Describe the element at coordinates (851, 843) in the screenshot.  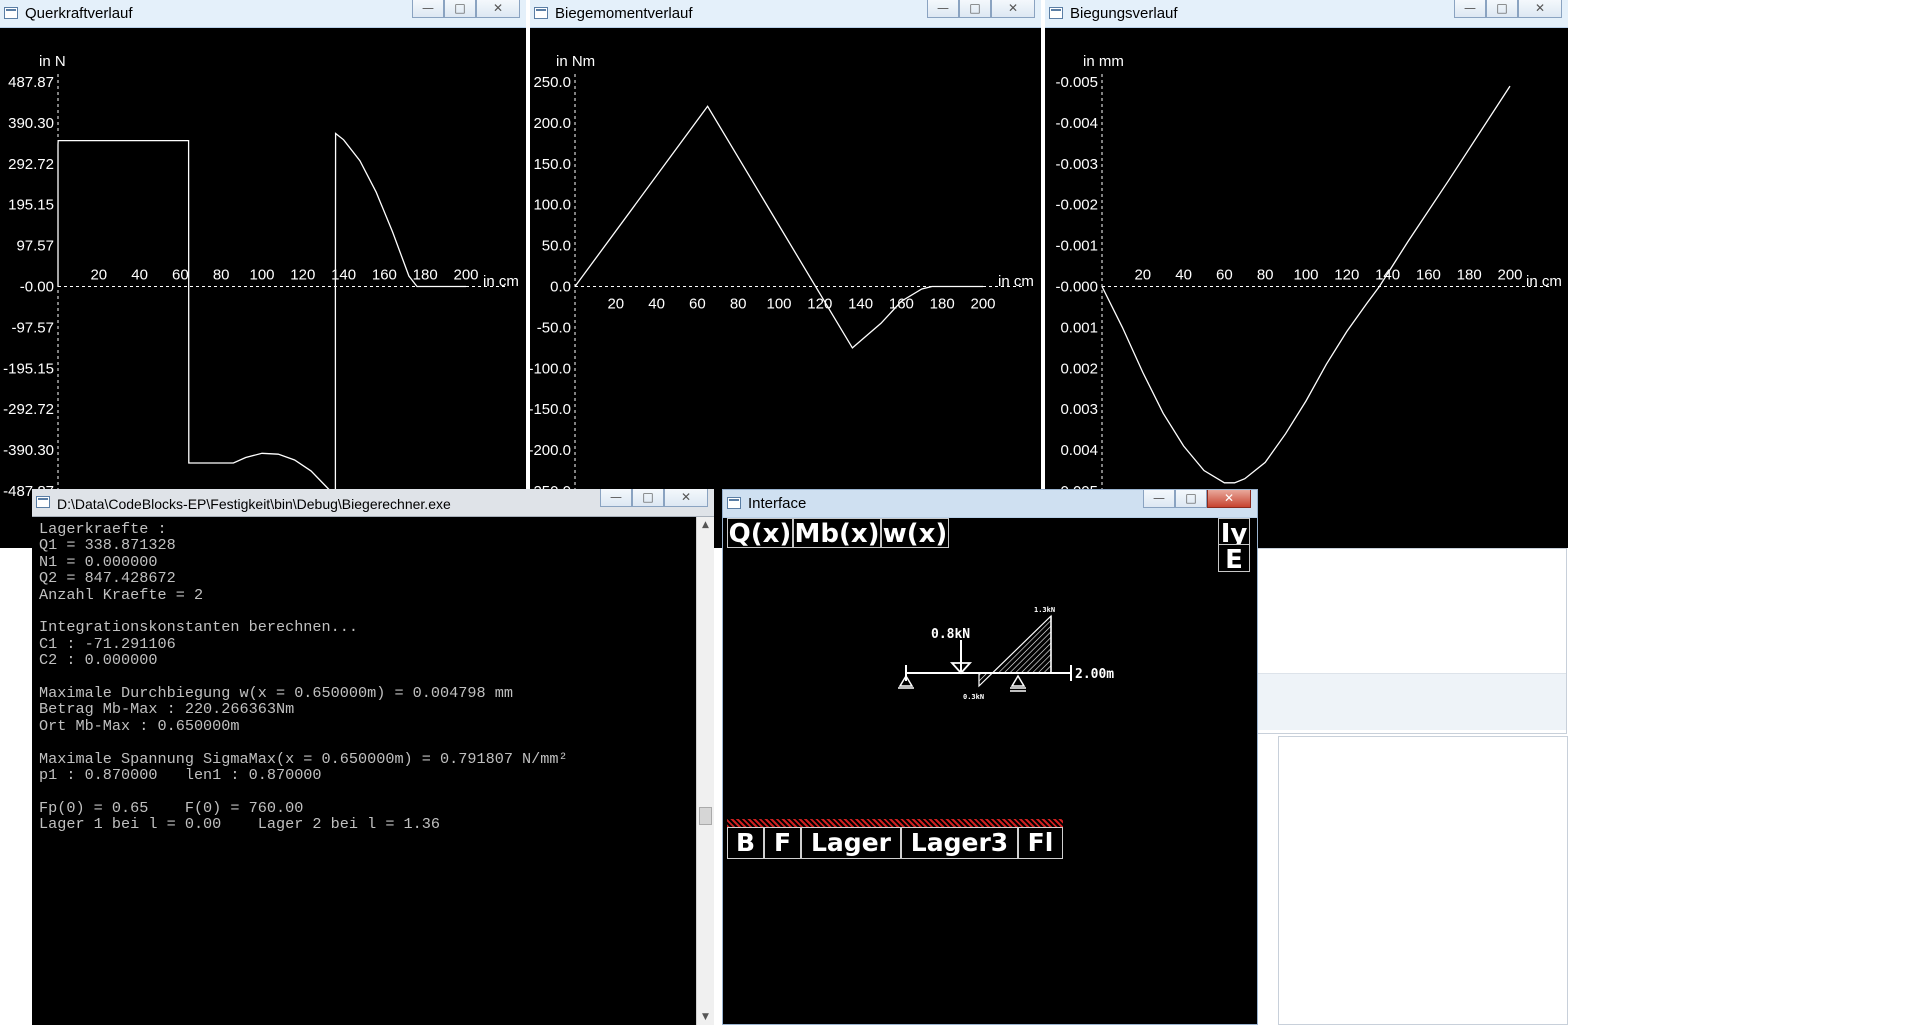
I see `lager-button: Lager` at that location.